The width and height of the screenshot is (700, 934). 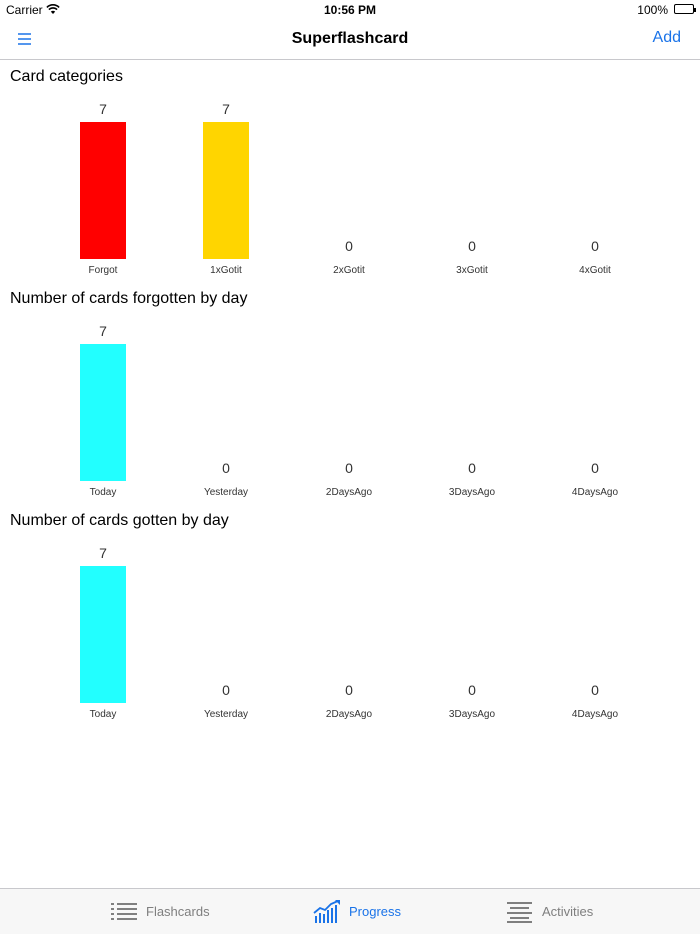 What do you see at coordinates (568, 911) in the screenshot?
I see `tab-activities-label: Activities` at bounding box center [568, 911].